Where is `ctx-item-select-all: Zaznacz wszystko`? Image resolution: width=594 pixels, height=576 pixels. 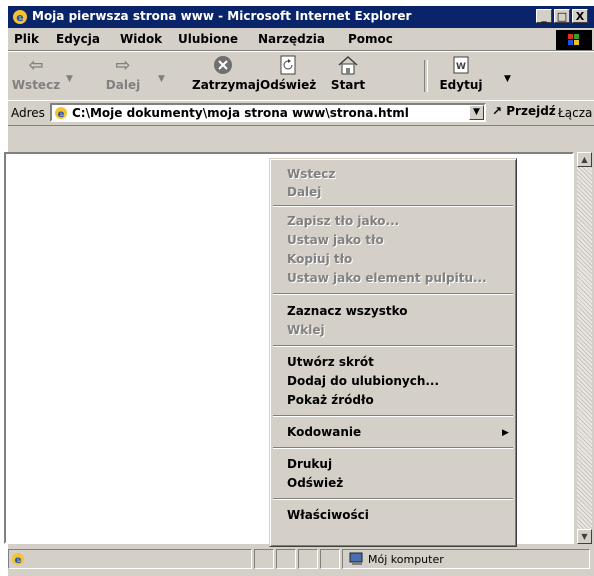
ctx-item-select-all: Zaznacz wszystko is located at coordinates (347, 311).